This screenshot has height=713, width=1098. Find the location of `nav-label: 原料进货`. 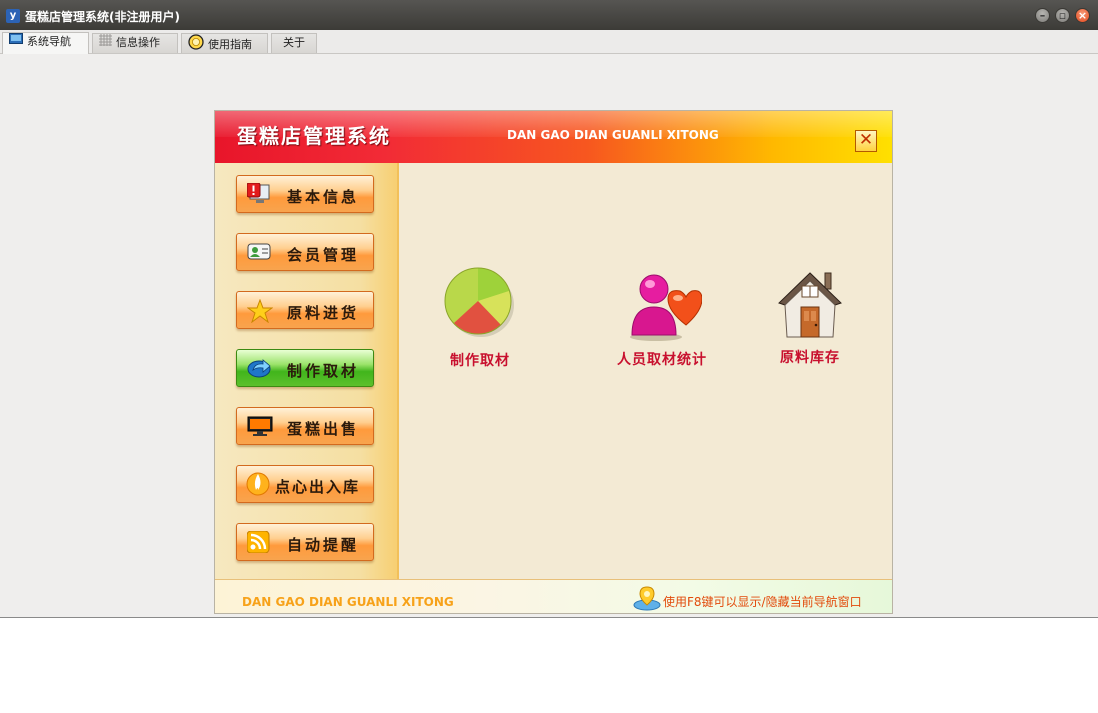

nav-label: 原料进货 is located at coordinates (323, 313).